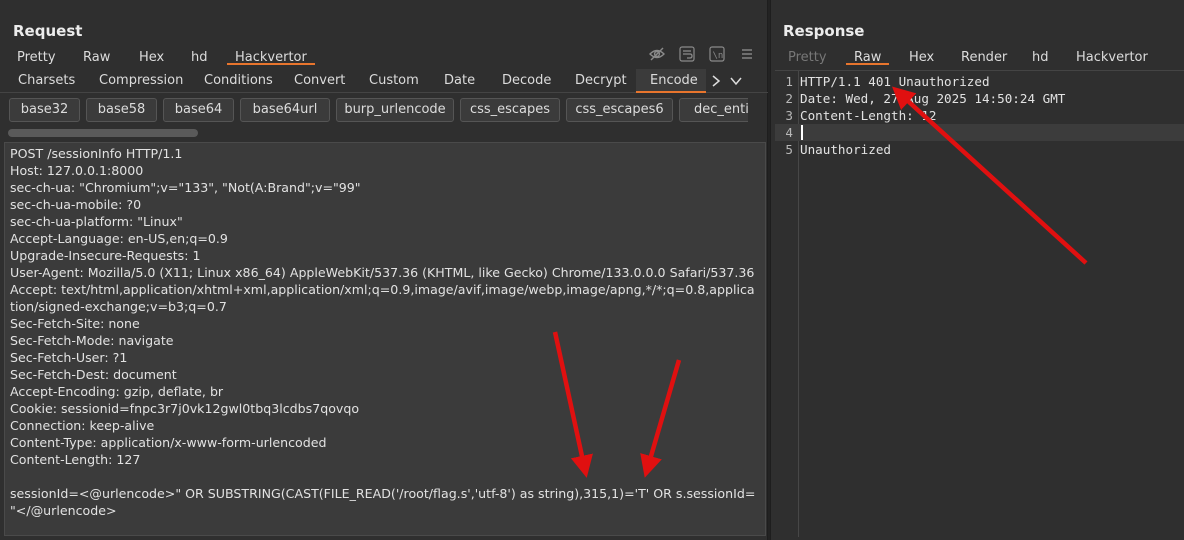  Describe the element at coordinates (63, 510) in the screenshot. I see `request-payload-line: "</@urlencode>` at that location.